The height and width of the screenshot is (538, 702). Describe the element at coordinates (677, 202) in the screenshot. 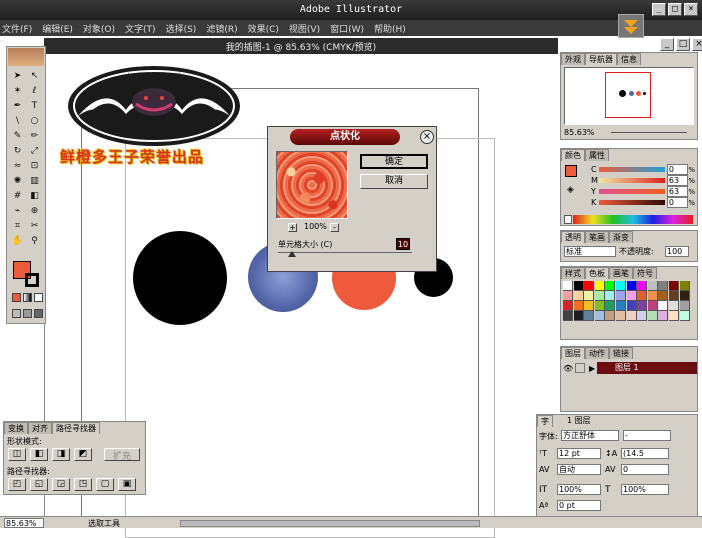

I see `black-value: 0` at that location.